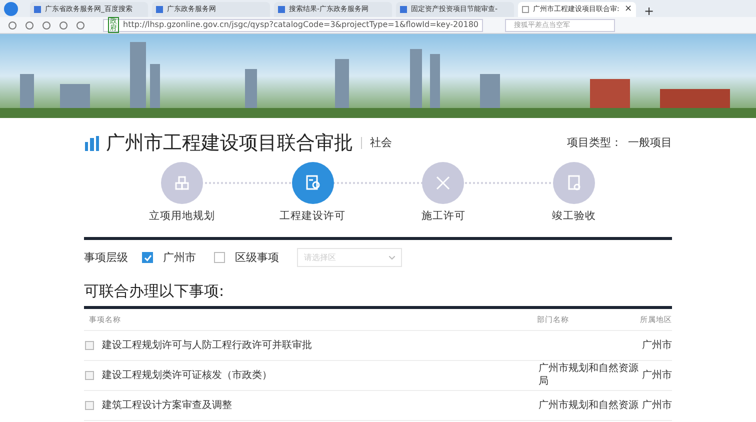 The image size is (756, 422). What do you see at coordinates (443, 216) in the screenshot?
I see `step-label: 施工许可` at bounding box center [443, 216].